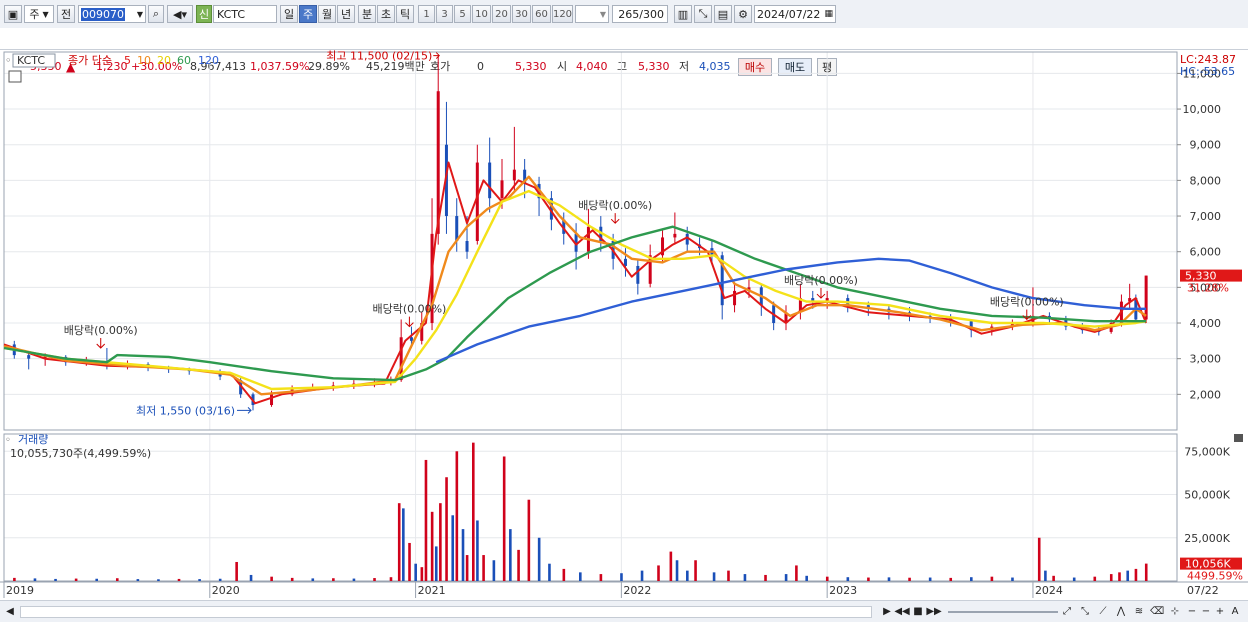 Image resolution: width=1248 pixels, height=622 pixels. Describe the element at coordinates (1157, 611) in the screenshot. I see `eraser-icon: ⌫` at that location.